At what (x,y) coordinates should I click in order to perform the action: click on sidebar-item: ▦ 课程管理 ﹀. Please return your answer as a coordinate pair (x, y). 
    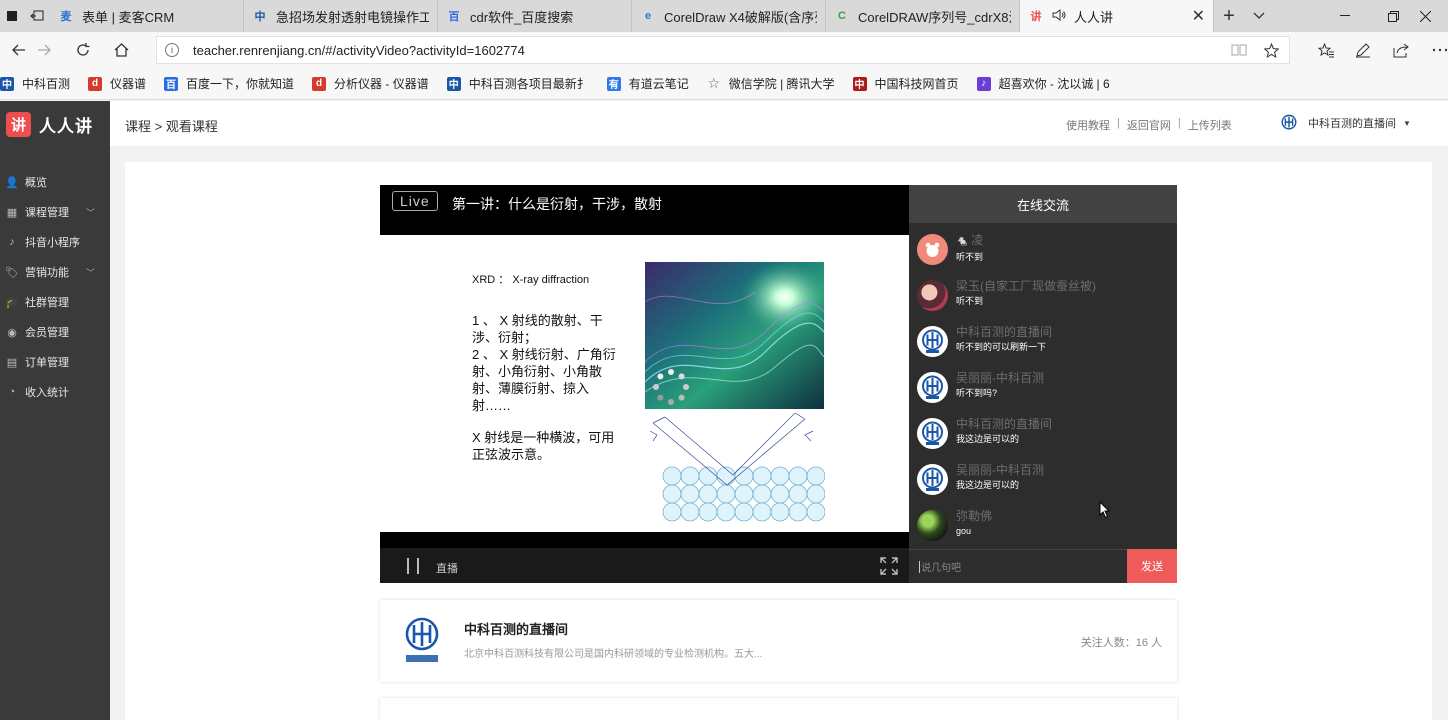
    Looking at the image, I should click on (55, 212).